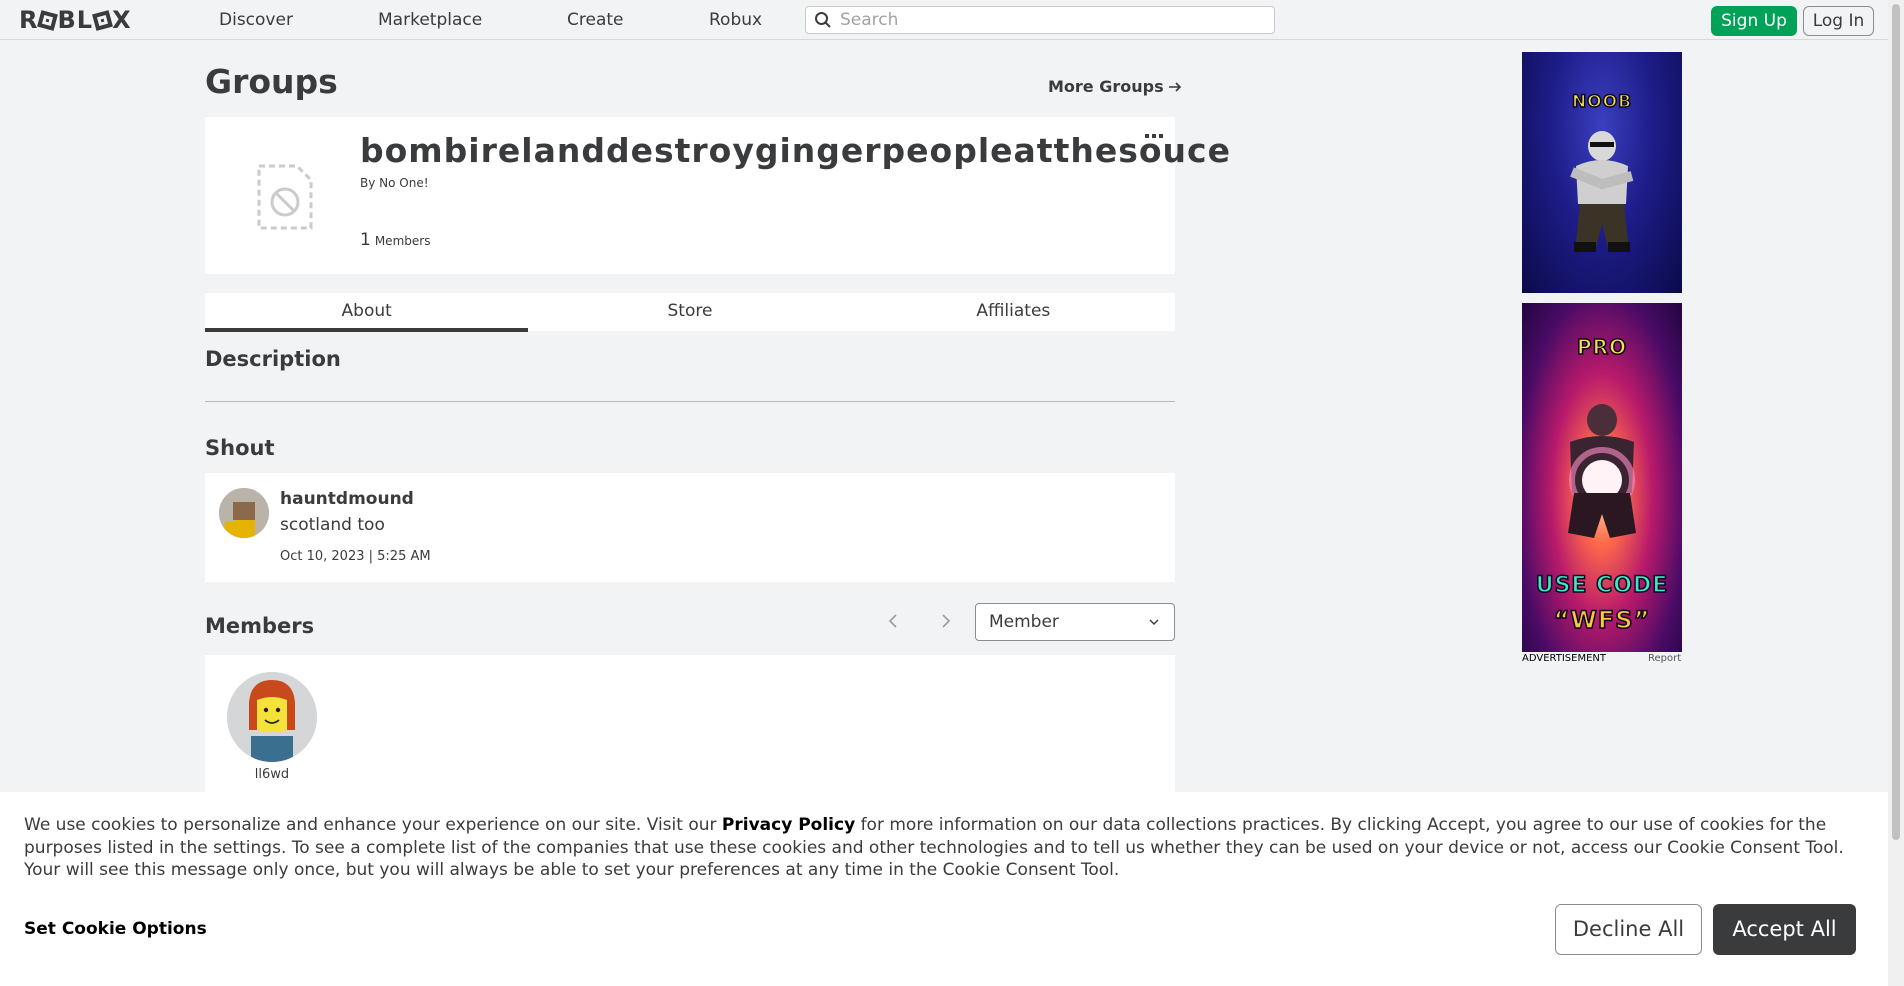  I want to click on group-owner: By No One!, so click(394, 183).